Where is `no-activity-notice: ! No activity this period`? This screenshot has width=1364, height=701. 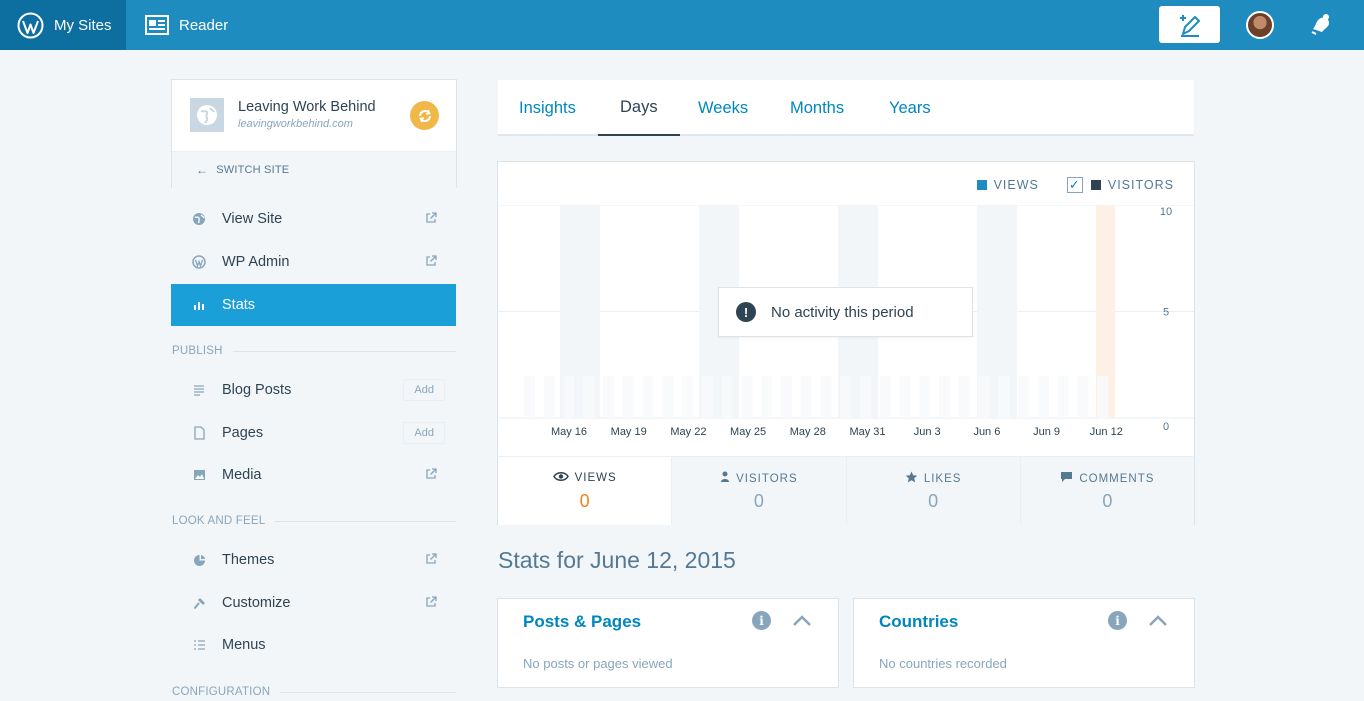
no-activity-notice: ! No activity this period is located at coordinates (845, 312).